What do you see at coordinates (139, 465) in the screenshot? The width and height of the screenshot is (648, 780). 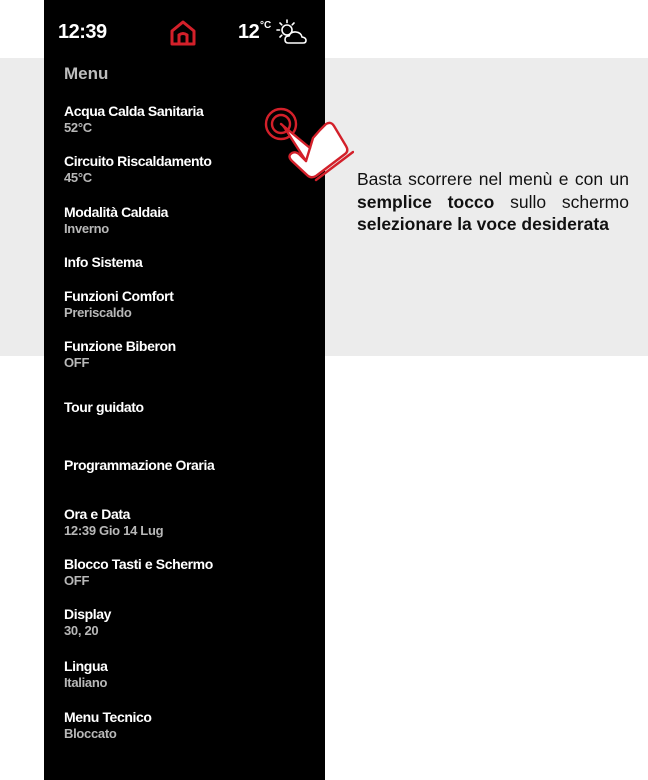 I see `menu-item-label: Programmazione Oraria` at bounding box center [139, 465].